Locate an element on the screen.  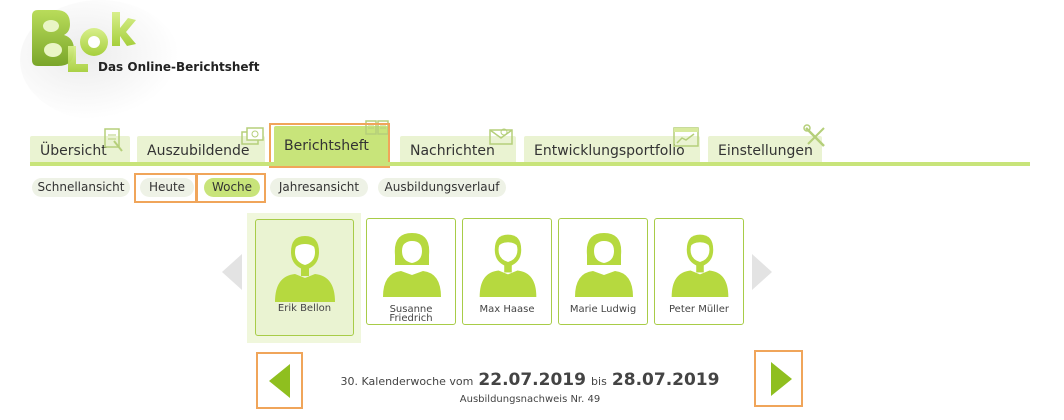
subtab-ausbildungsverlauf: Ausbildungsverlauf is located at coordinates (442, 187).